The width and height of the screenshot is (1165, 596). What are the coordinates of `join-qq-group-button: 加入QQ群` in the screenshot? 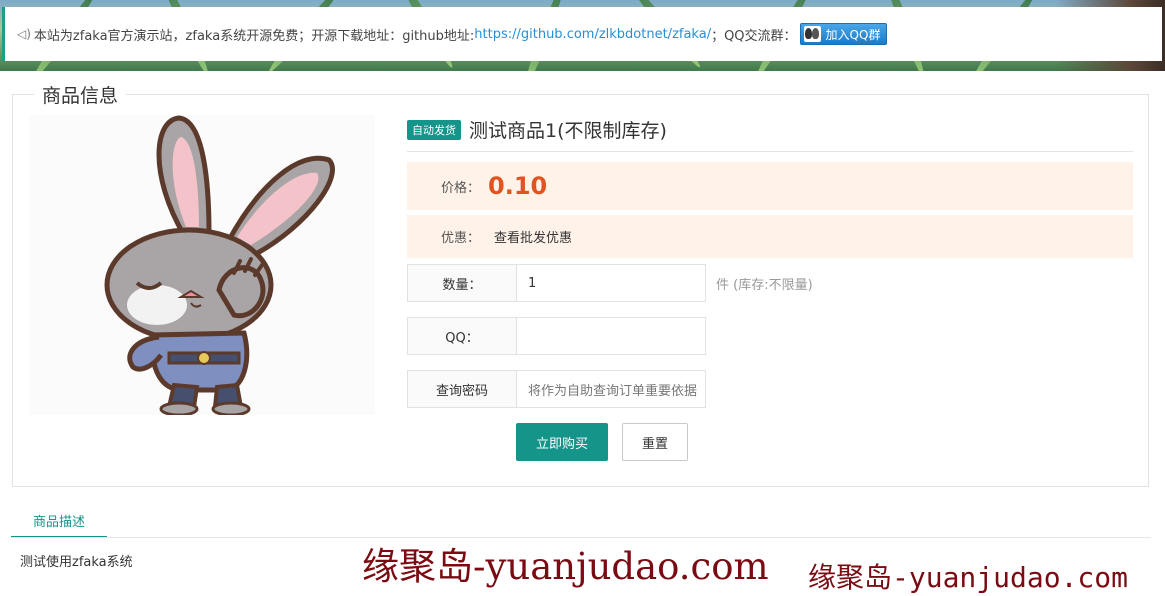 It's located at (843, 34).